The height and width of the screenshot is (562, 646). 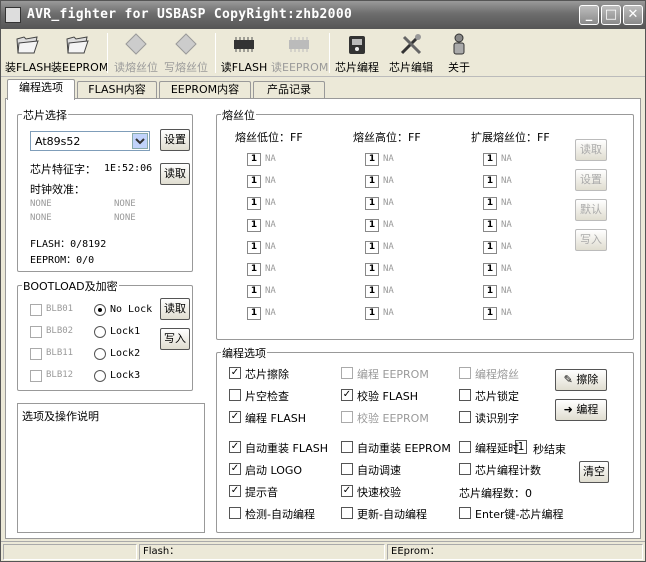 I want to click on lock-read-button: 读取, so click(x=175, y=309).